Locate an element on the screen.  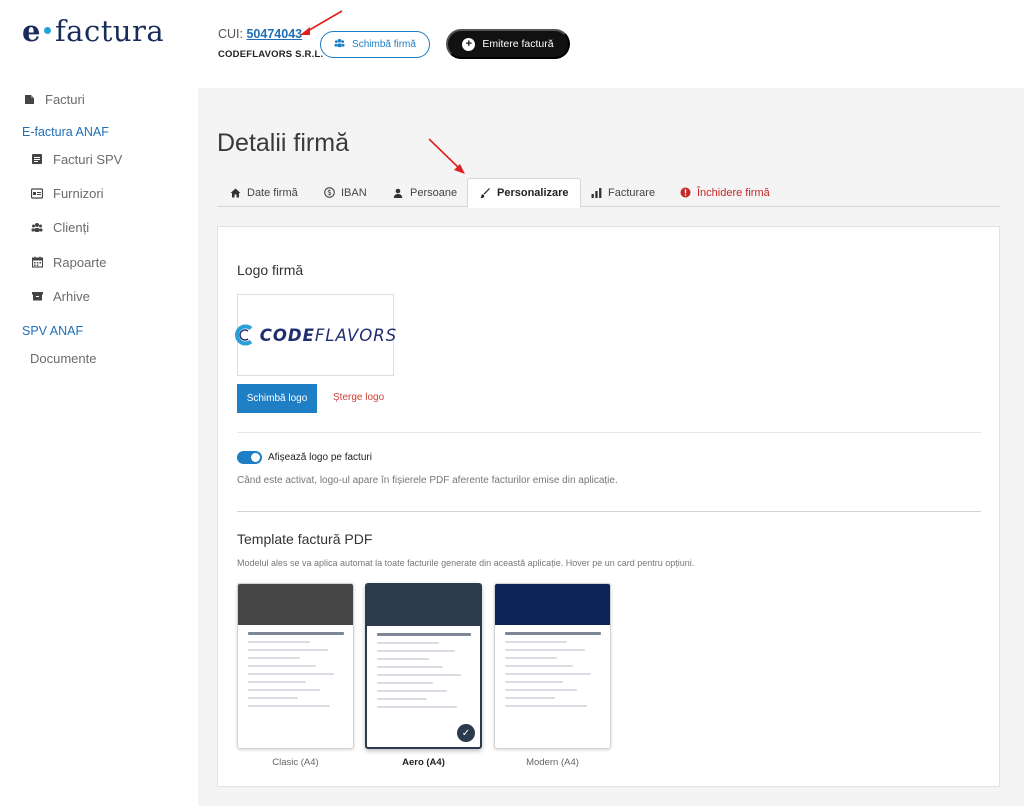
template-label-clasic: Clasic (A4) is located at coordinates (295, 762).